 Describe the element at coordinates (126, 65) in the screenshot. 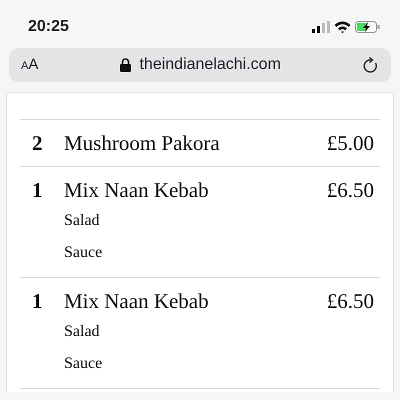

I see `lock-icon` at that location.